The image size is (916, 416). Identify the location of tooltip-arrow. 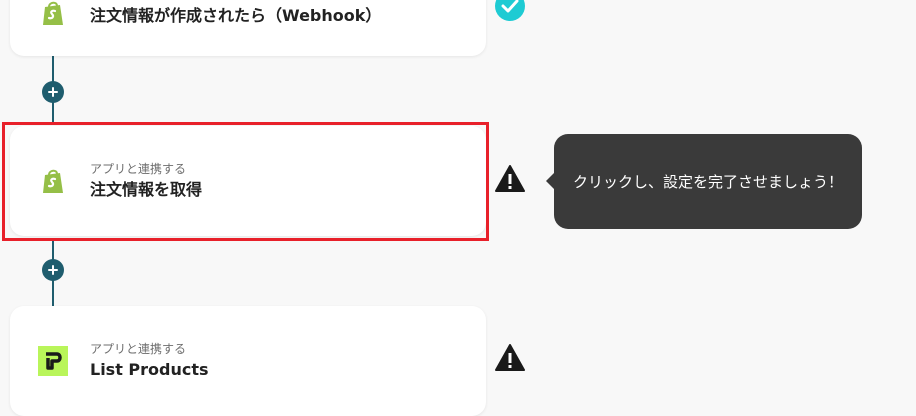
(550, 181).